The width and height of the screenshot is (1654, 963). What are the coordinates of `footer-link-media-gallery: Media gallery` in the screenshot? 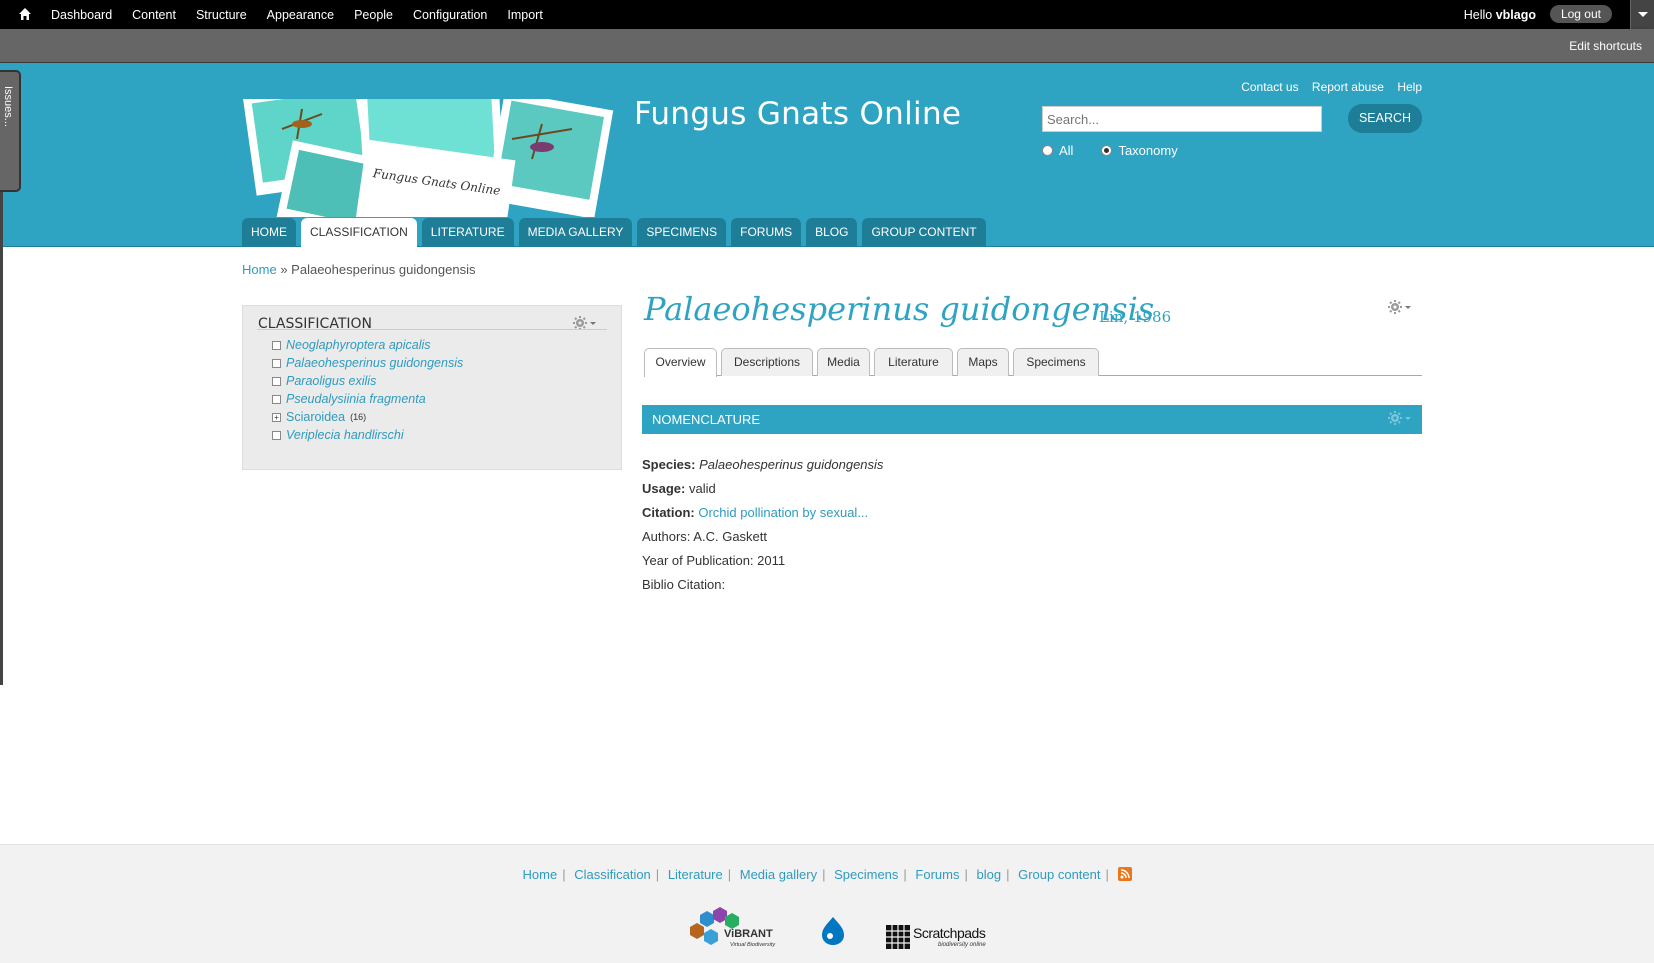 It's located at (778, 874).